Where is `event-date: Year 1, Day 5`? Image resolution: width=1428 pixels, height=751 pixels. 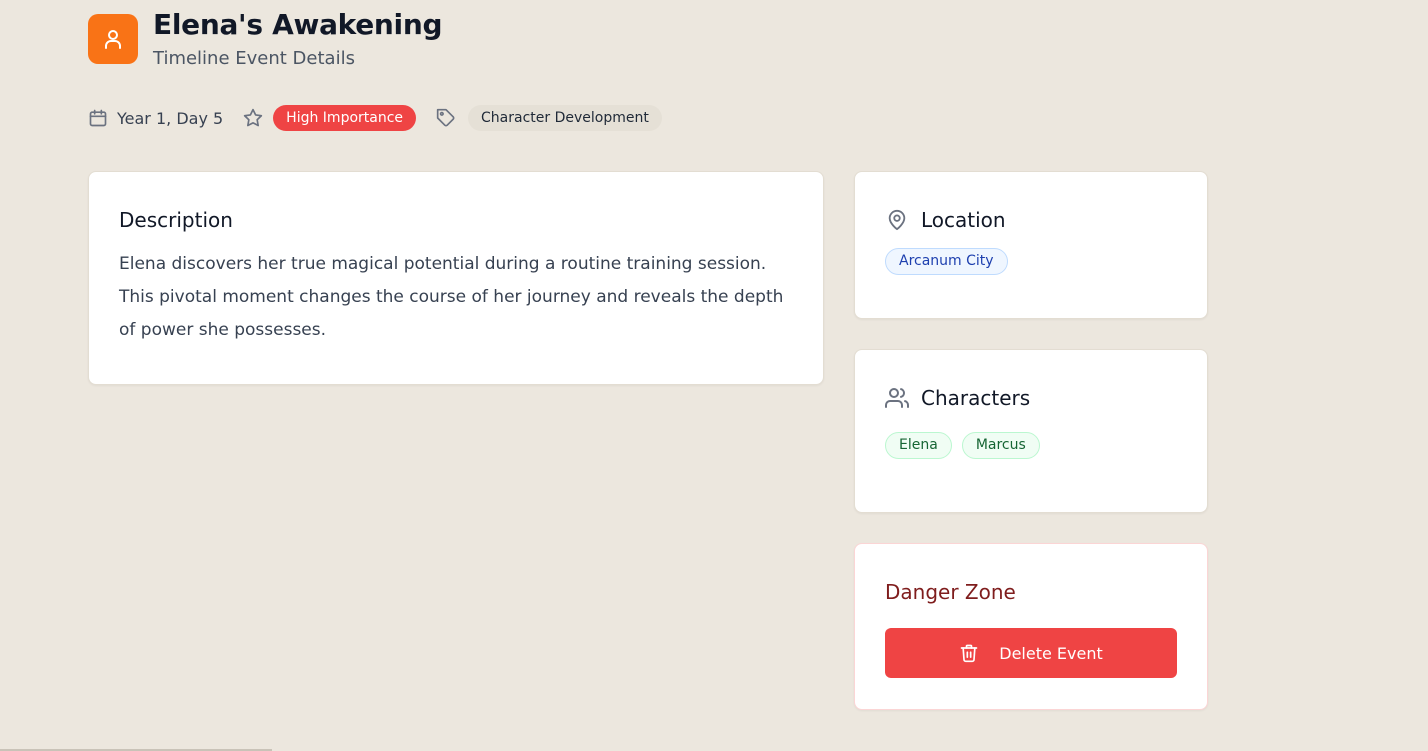
event-date: Year 1, Day 5 is located at coordinates (170, 118).